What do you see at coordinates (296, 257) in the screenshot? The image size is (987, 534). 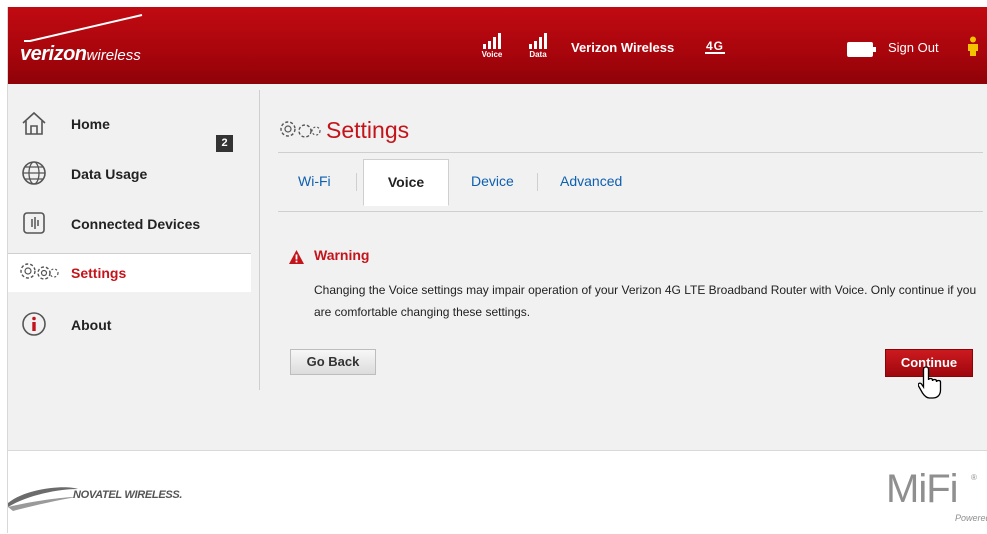 I see `warning-icon` at bounding box center [296, 257].